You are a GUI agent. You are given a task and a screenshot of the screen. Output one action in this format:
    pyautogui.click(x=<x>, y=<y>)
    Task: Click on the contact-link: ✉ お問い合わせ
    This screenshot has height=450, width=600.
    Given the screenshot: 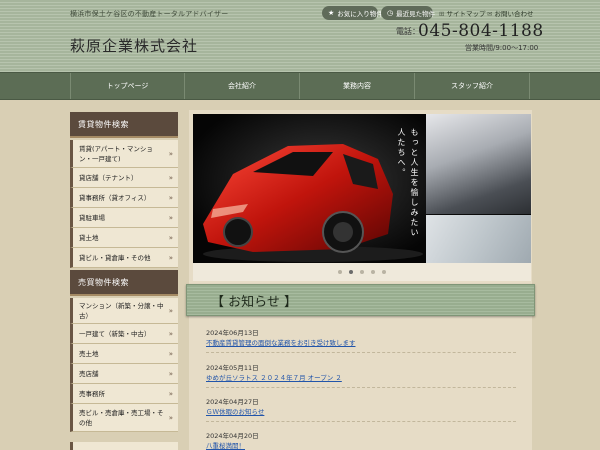 What is the action you would take?
    pyautogui.click(x=510, y=13)
    